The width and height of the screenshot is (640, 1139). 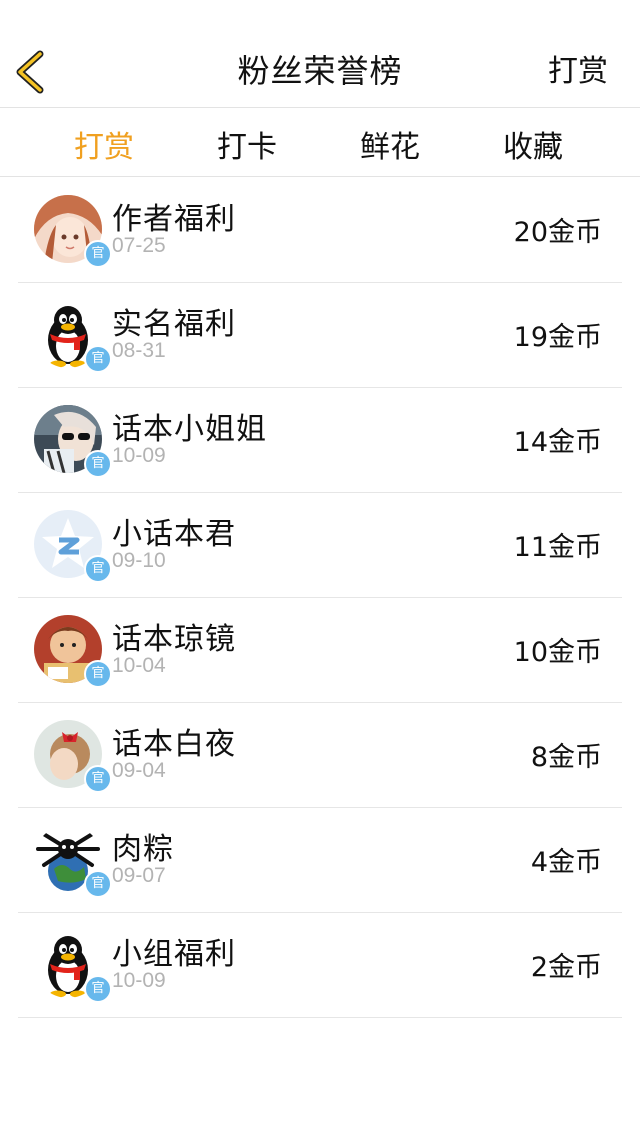 I want to click on coin-amount: 19金币, so click(x=557, y=337).